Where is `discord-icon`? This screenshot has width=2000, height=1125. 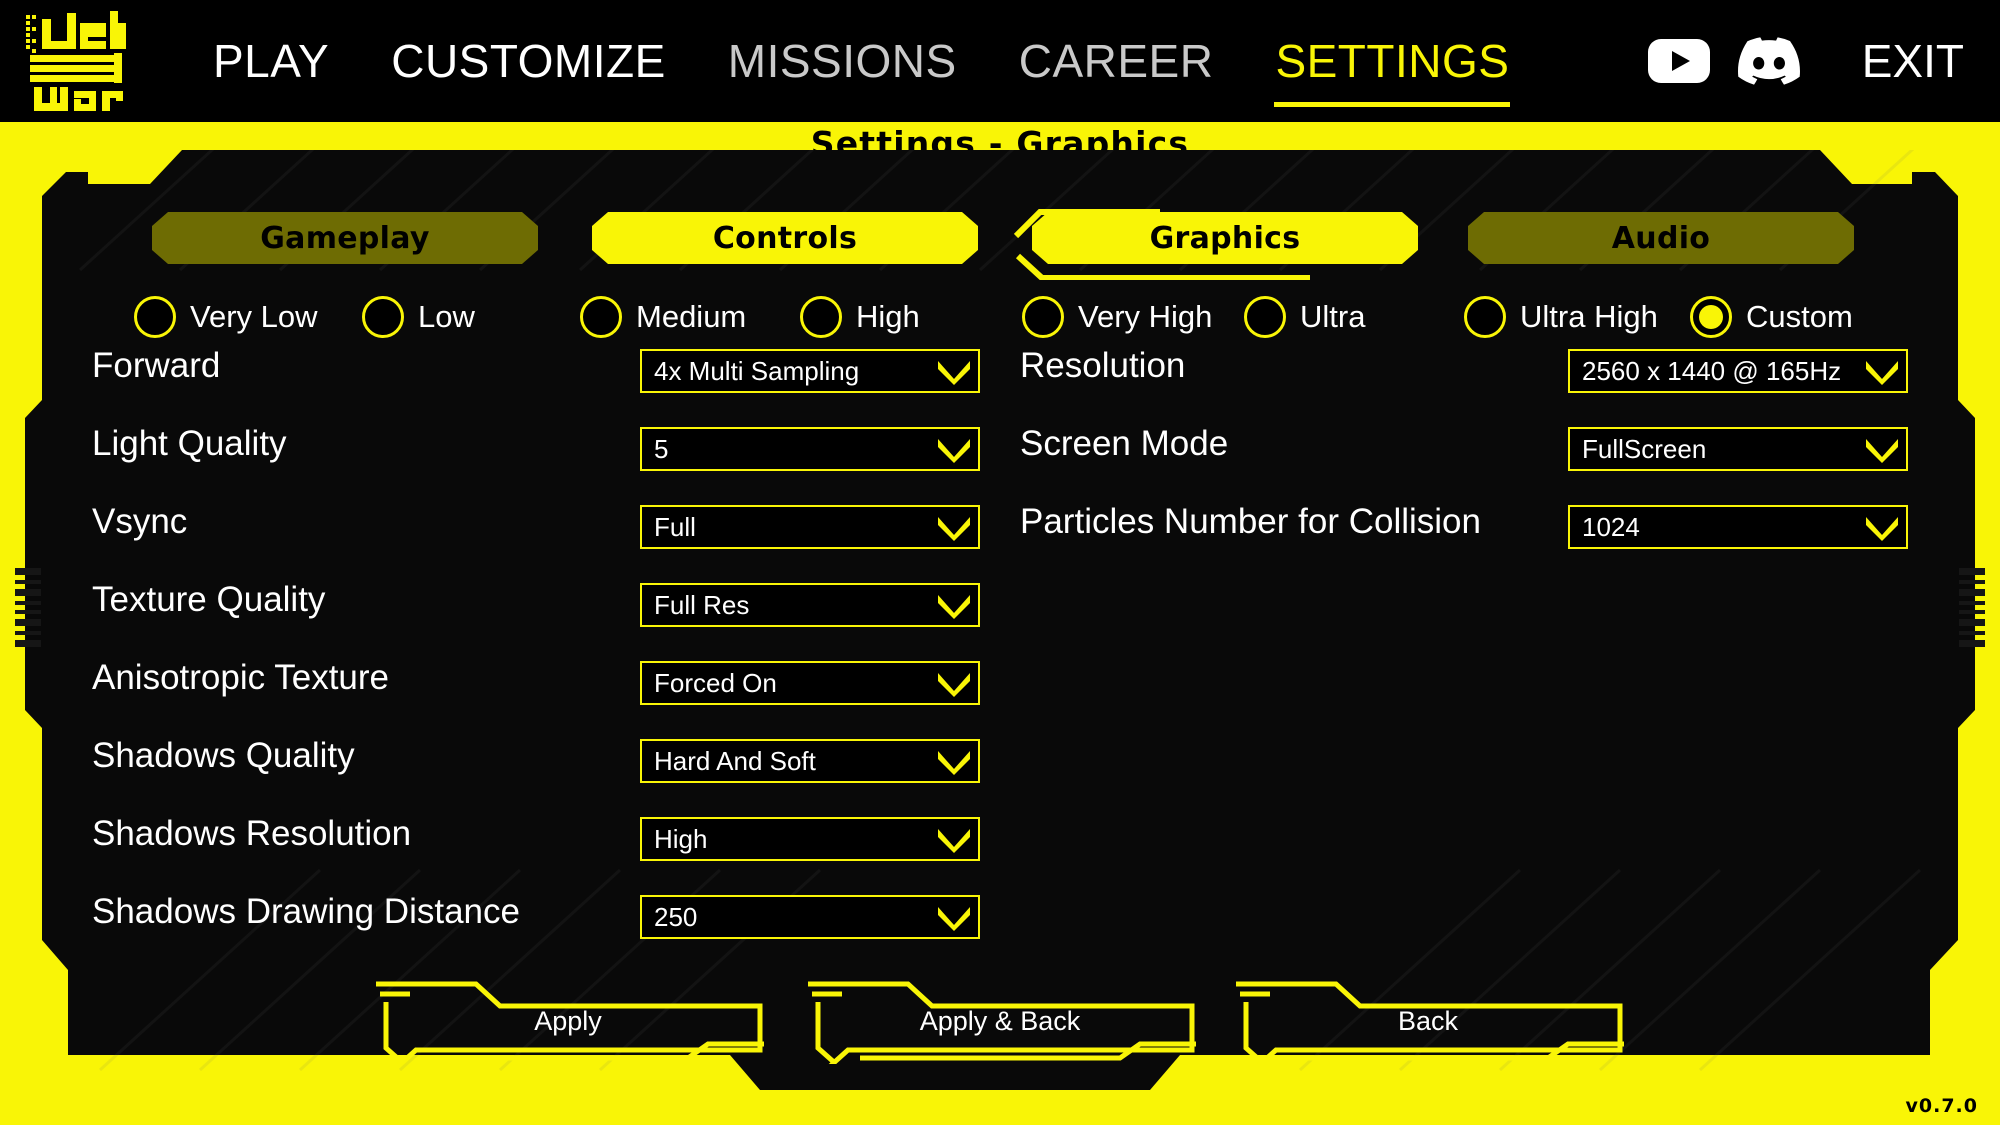 discord-icon is located at coordinates (1768, 61).